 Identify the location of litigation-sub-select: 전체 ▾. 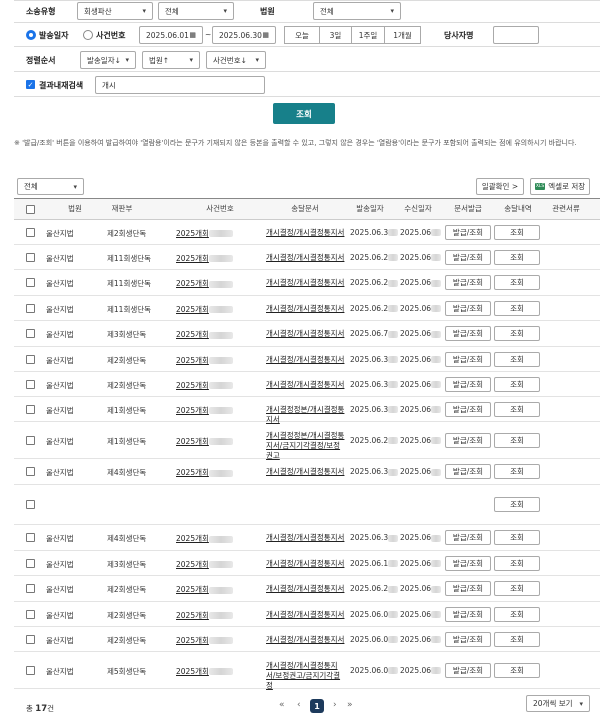
(196, 11).